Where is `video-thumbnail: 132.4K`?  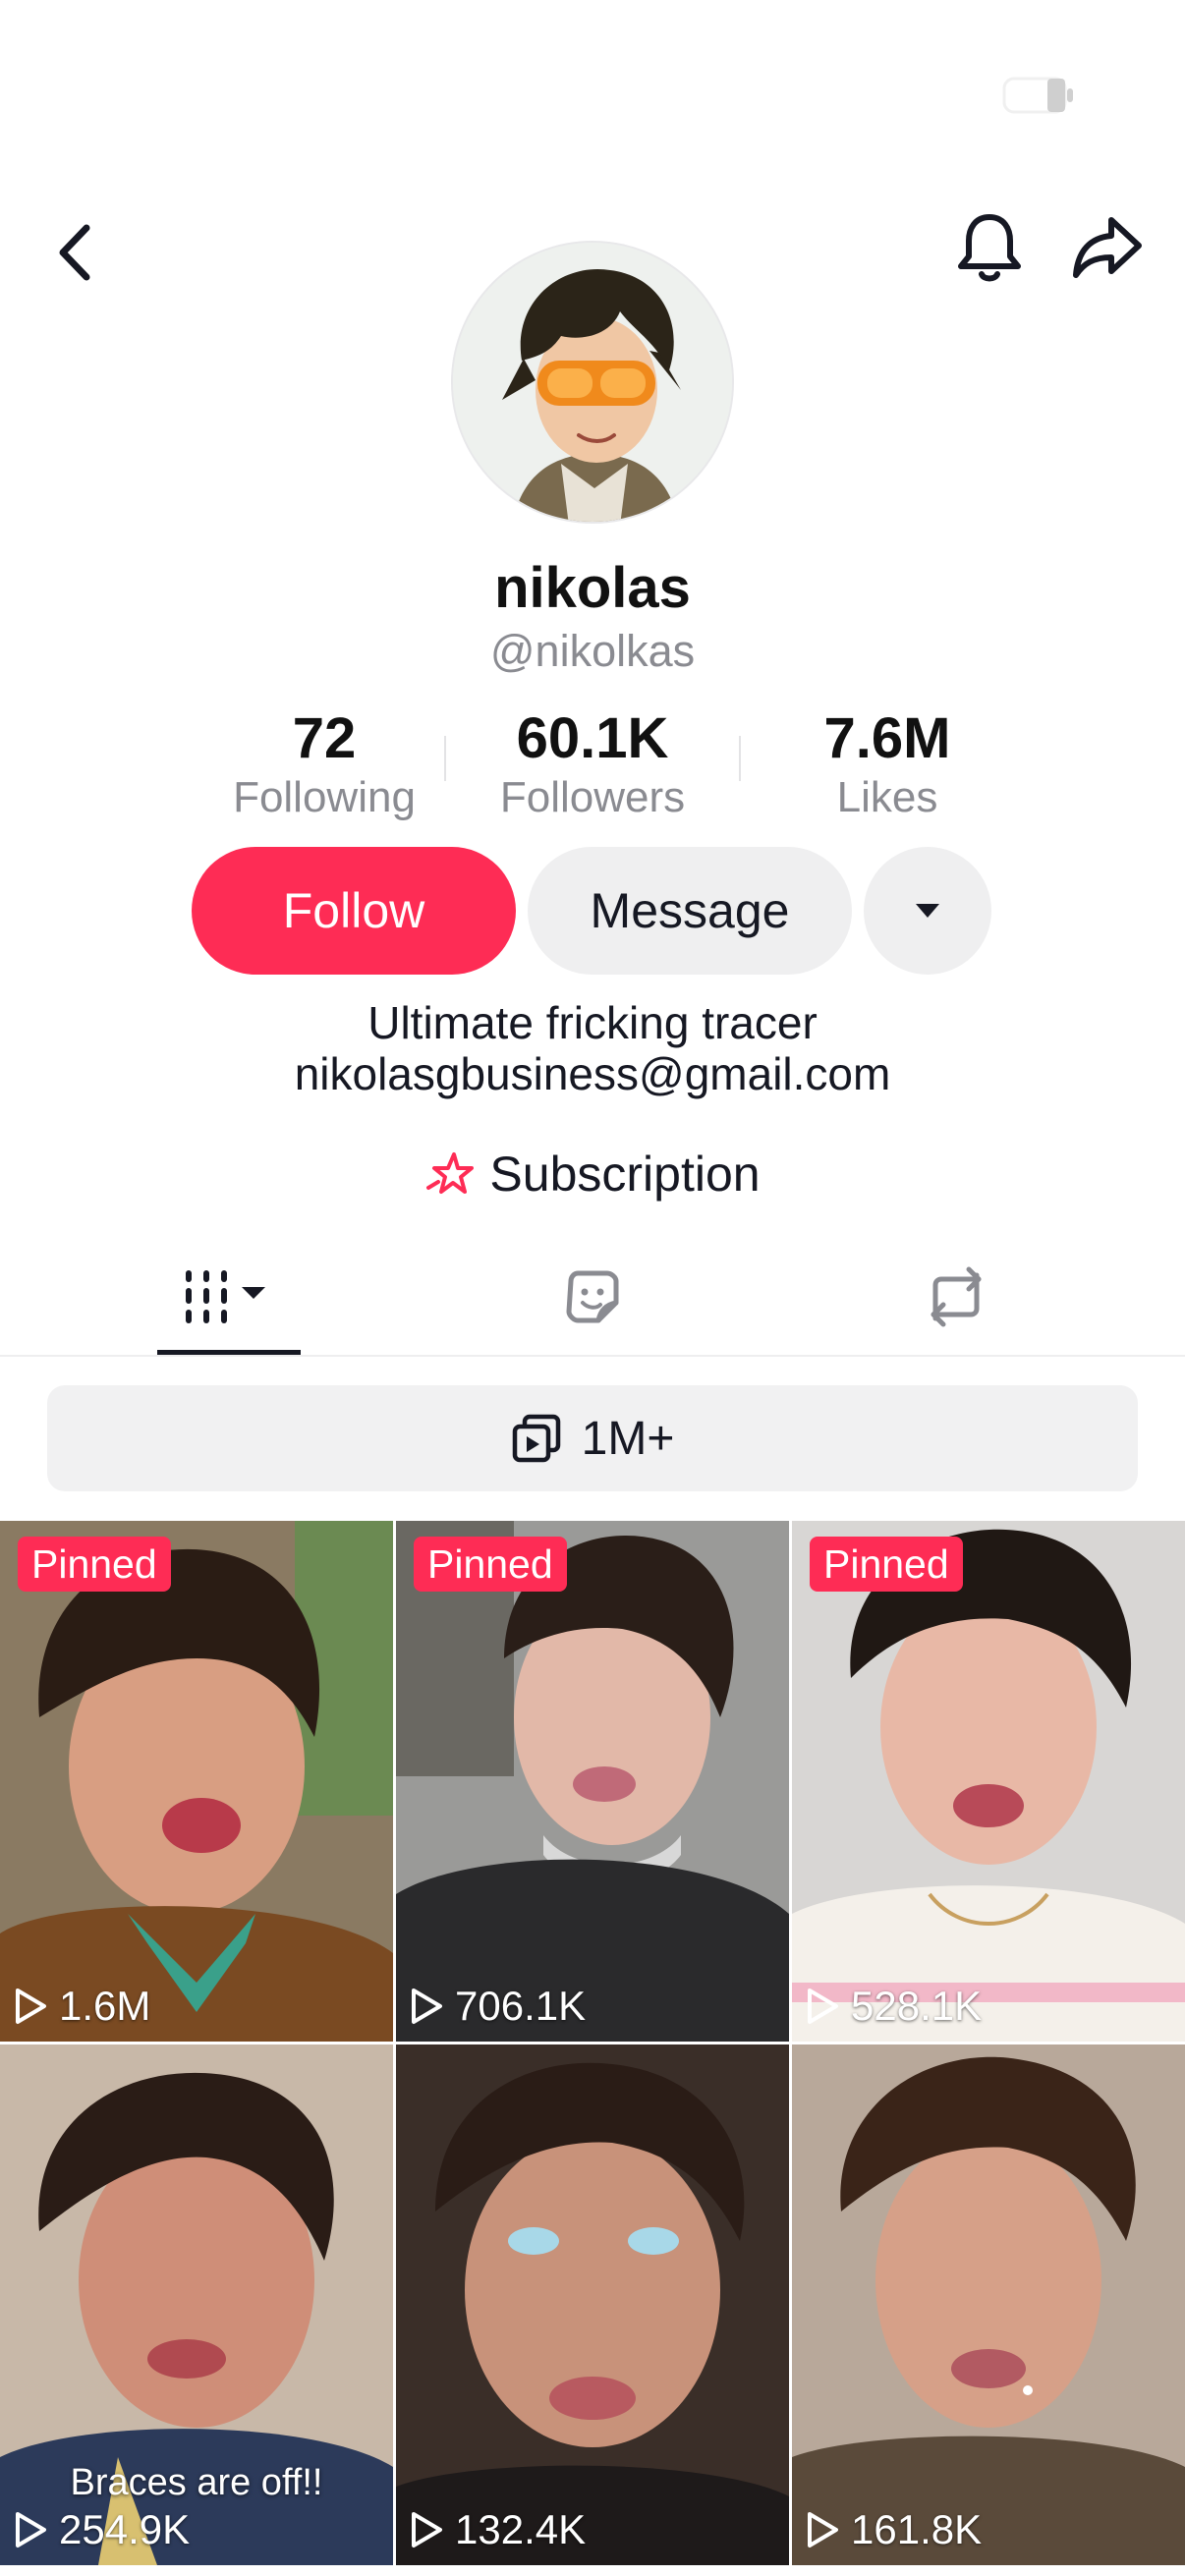
video-thumbnail: 132.4K is located at coordinates (592, 2304).